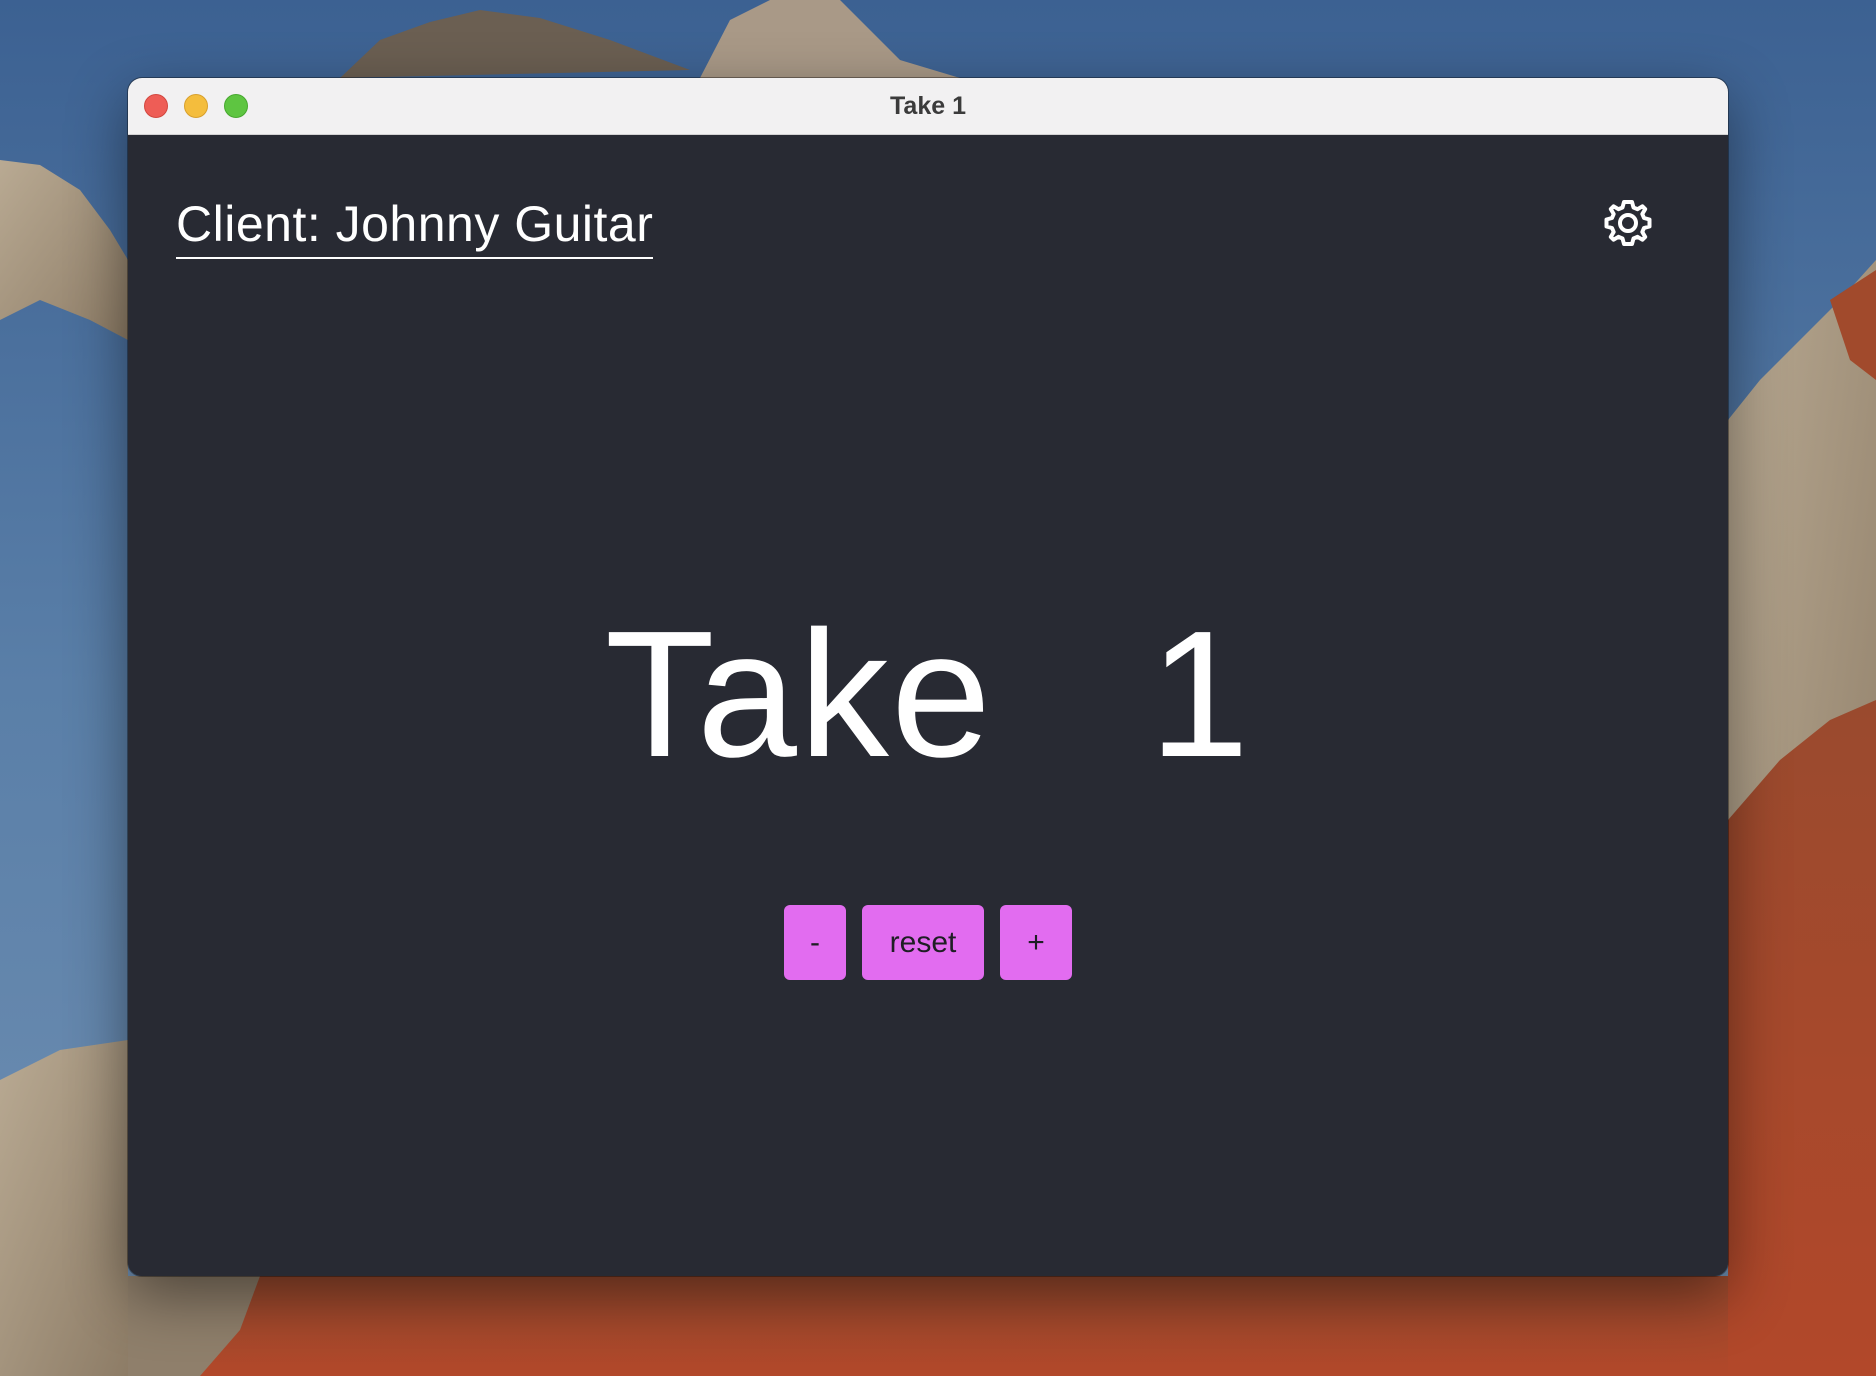  What do you see at coordinates (415, 227) in the screenshot?
I see `client-name-link: Client: Johnny Guitar` at bounding box center [415, 227].